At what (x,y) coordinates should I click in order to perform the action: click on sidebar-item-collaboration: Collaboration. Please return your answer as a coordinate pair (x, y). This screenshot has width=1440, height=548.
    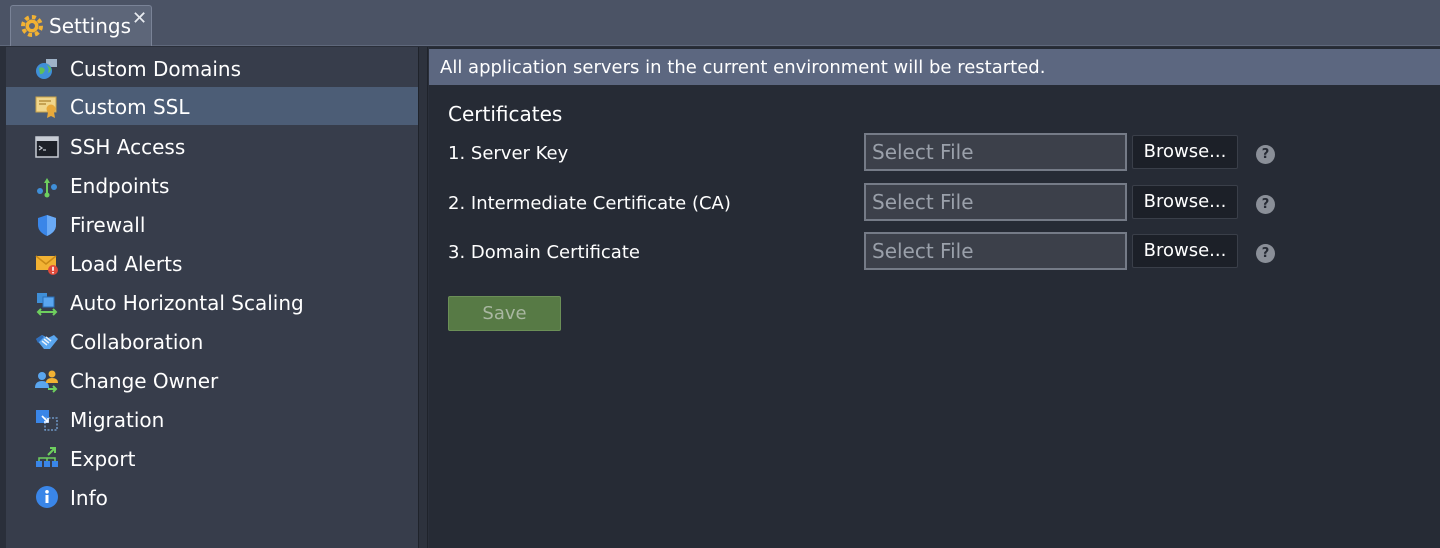
    Looking at the image, I should click on (212, 341).